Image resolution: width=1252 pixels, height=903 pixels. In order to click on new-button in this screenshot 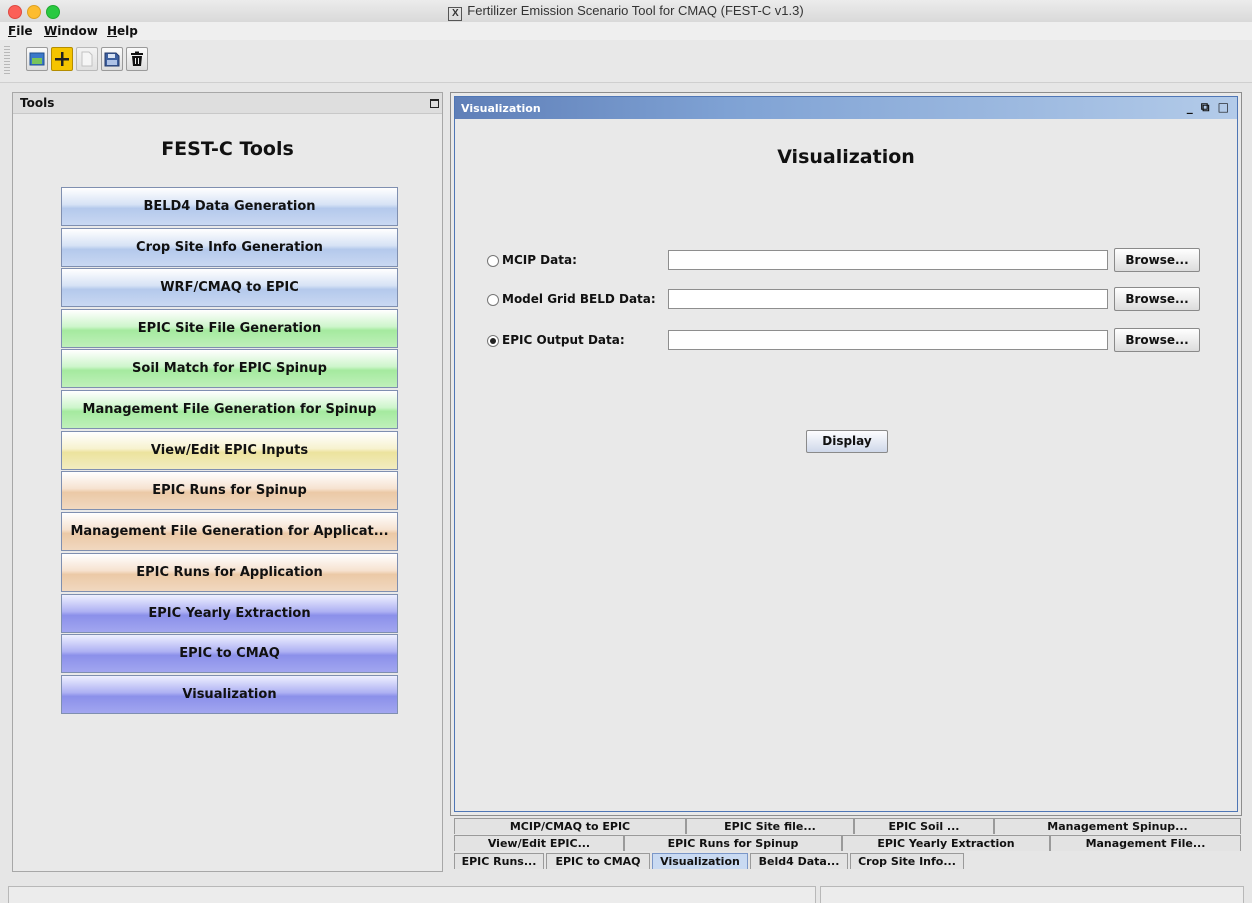, I will do `click(87, 59)`.